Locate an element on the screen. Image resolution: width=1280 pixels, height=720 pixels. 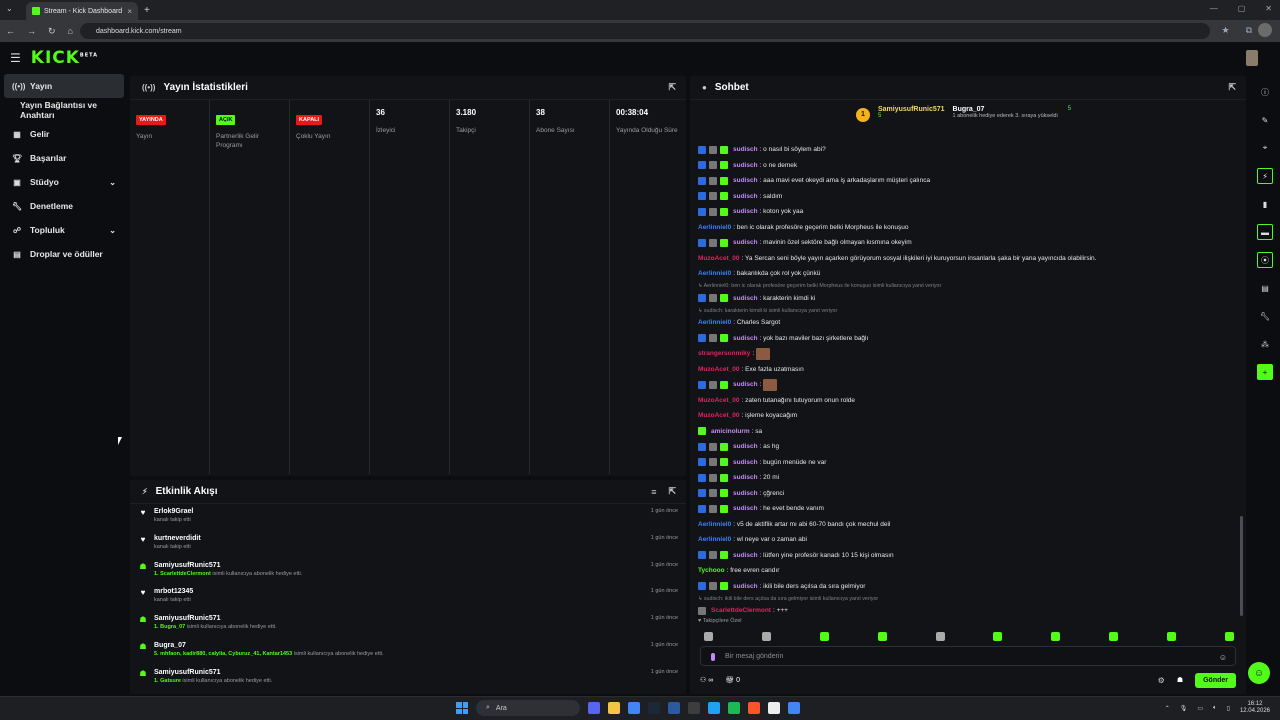
document-icon: ▮ is located at coordinates (1265, 204).